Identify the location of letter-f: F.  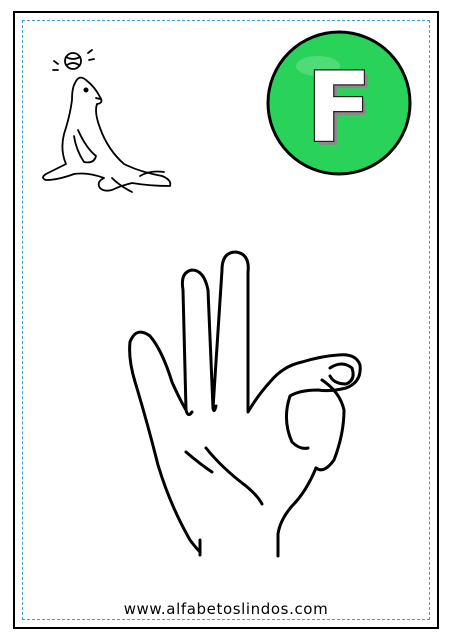
(339, 108).